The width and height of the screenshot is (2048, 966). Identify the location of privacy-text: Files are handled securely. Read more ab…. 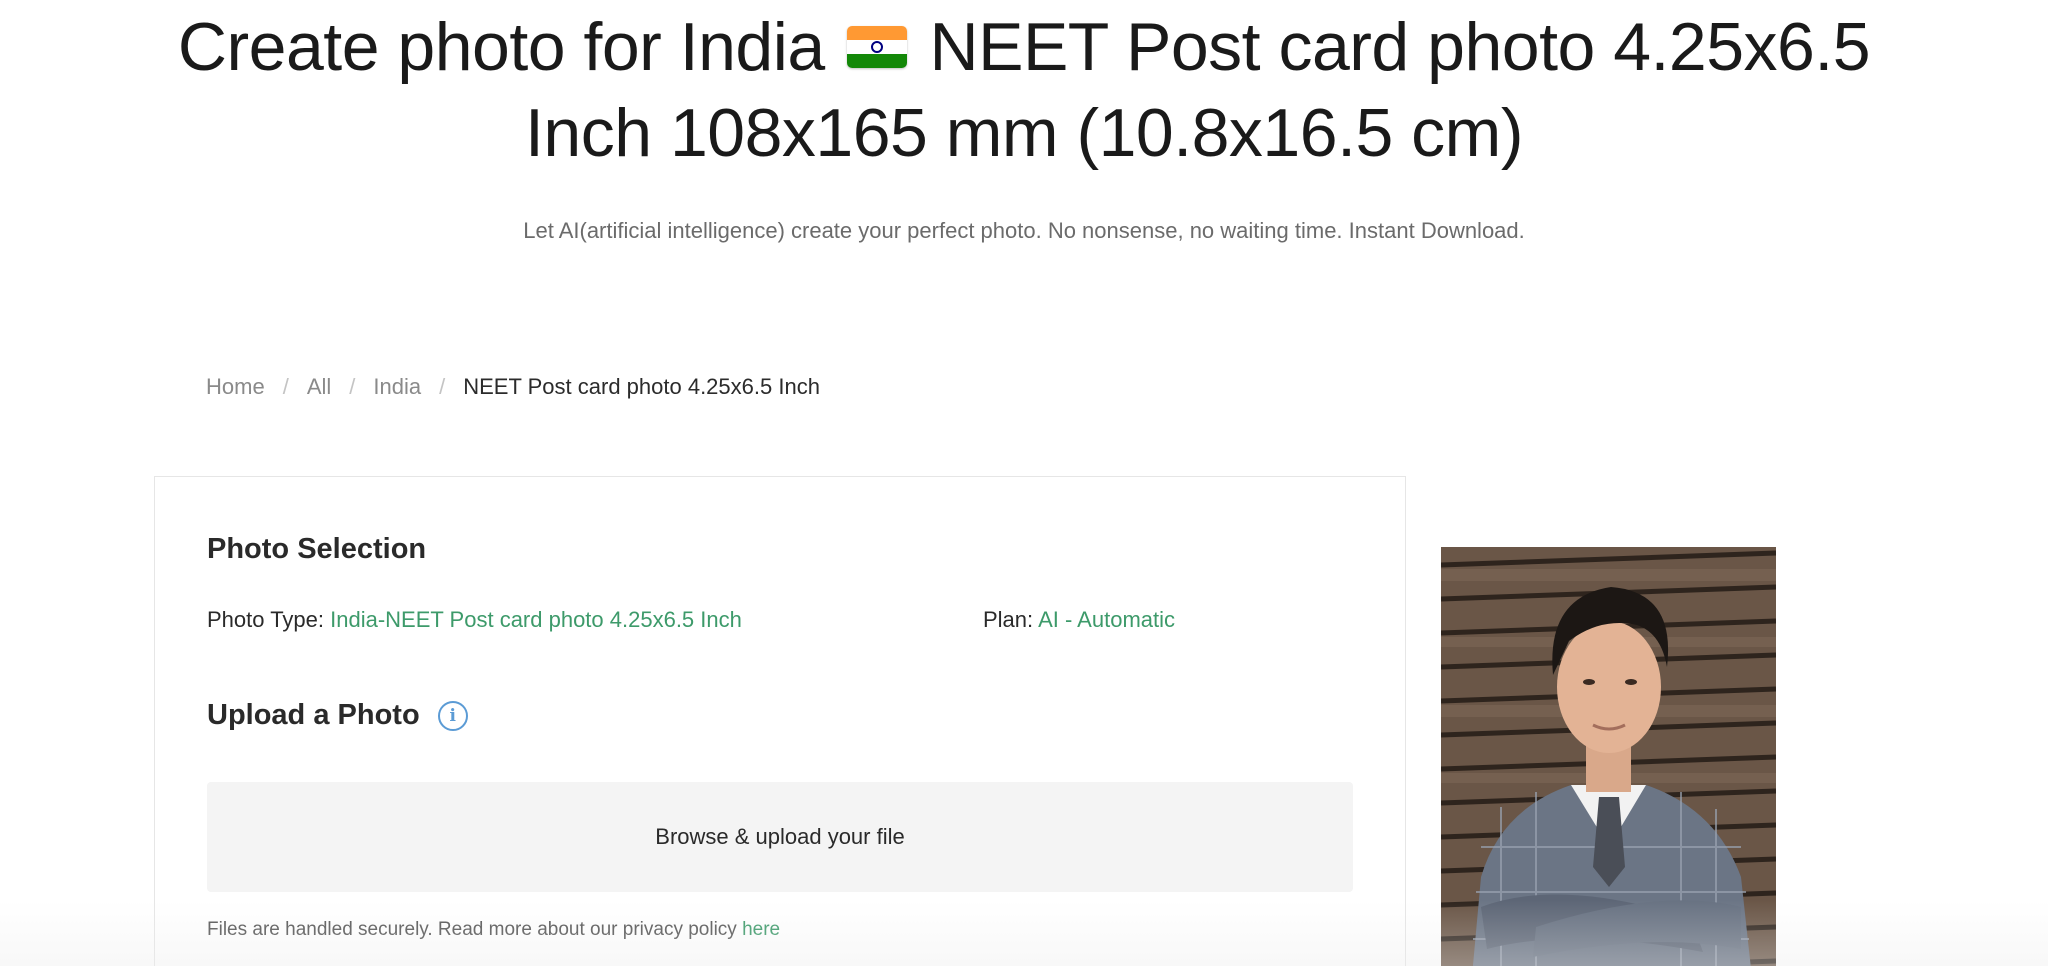
(472, 929).